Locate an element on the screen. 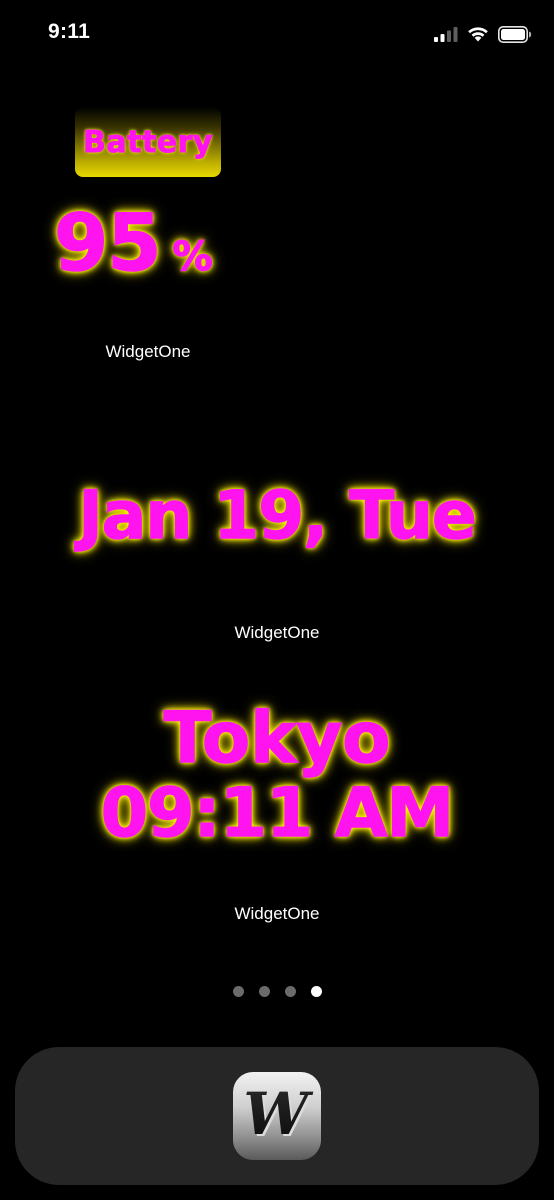  world-clock-widget: Tokyo 09:11 AM is located at coordinates (277, 785).